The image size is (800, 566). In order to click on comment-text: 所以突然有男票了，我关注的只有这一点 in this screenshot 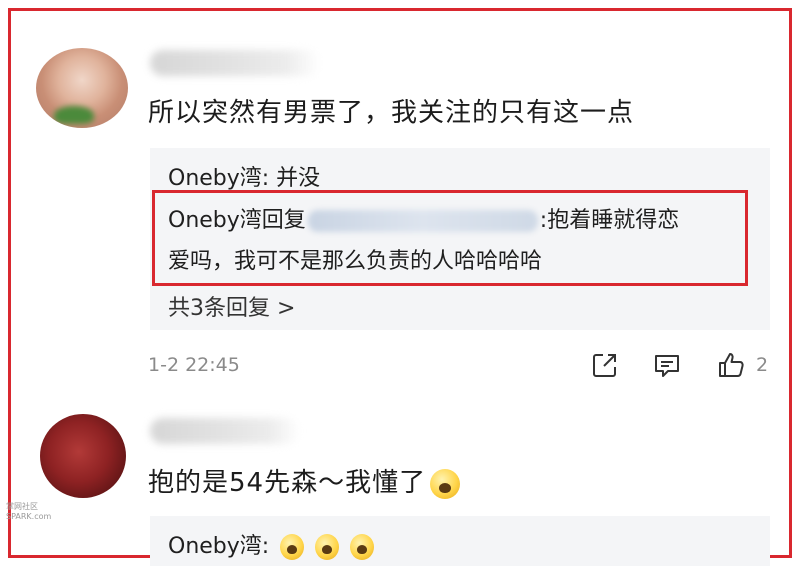, I will do `click(391, 113)`.